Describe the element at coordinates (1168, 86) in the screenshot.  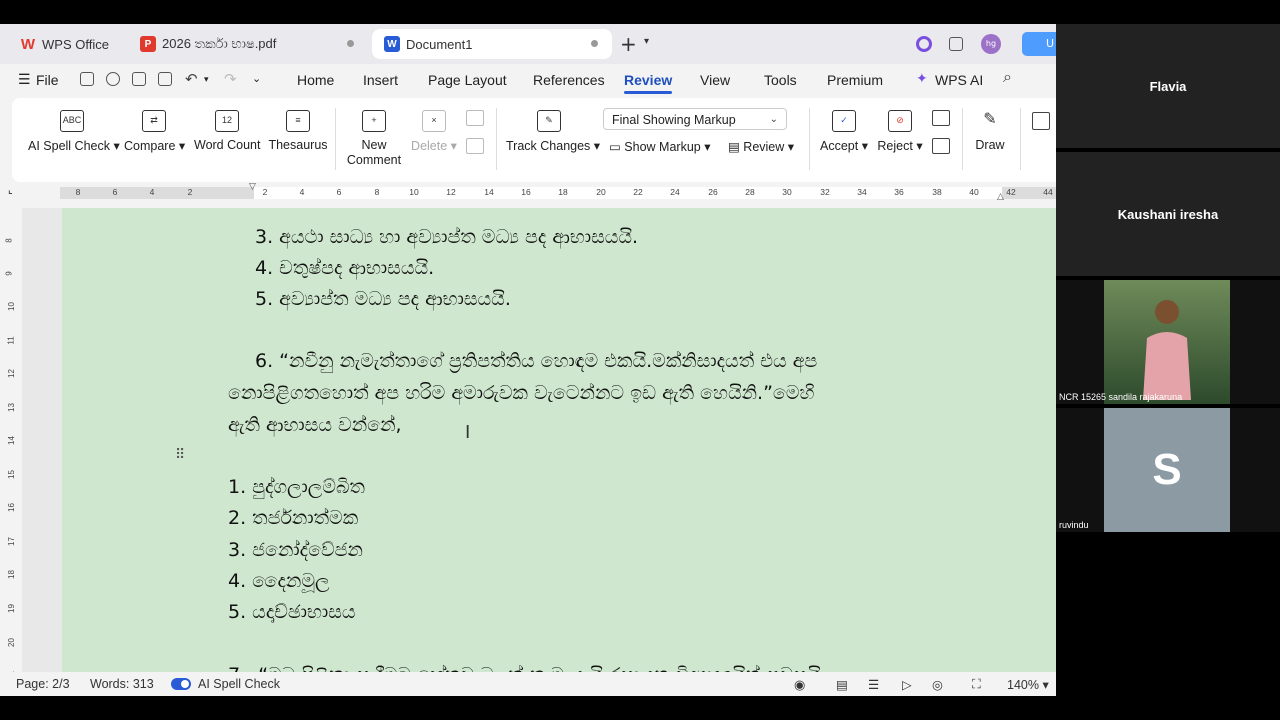
I see `participant-tile: Flavia` at that location.